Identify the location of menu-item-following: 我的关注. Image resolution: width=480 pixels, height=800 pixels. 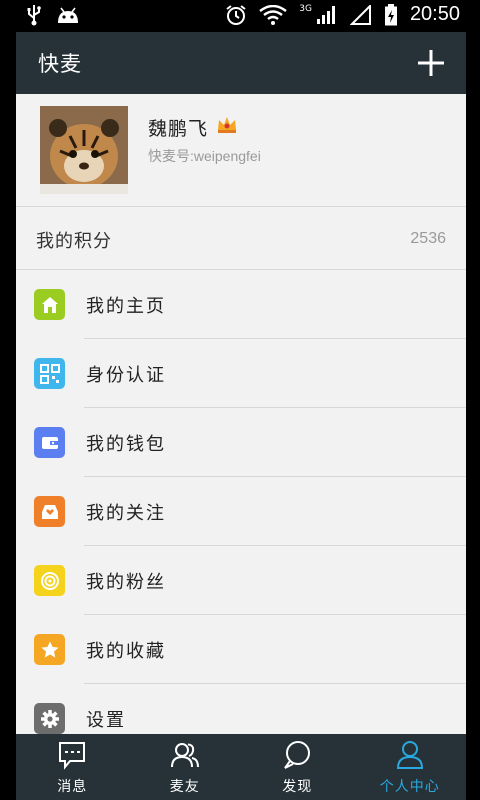
(241, 511).